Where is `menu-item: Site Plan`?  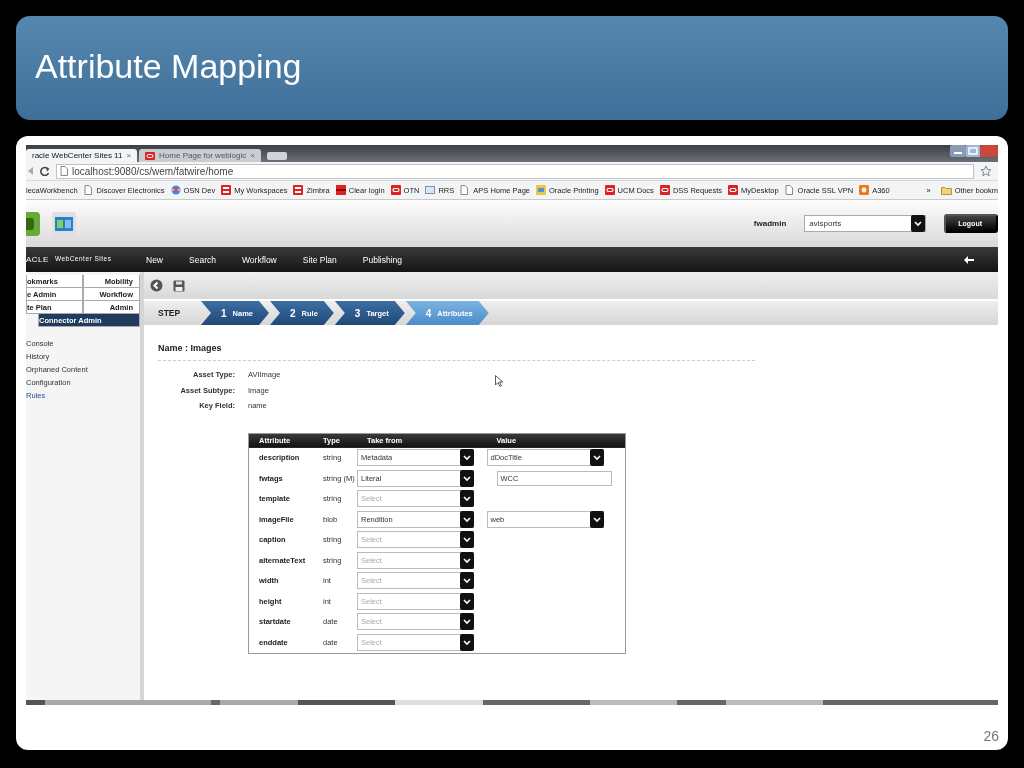 menu-item: Site Plan is located at coordinates (319, 259).